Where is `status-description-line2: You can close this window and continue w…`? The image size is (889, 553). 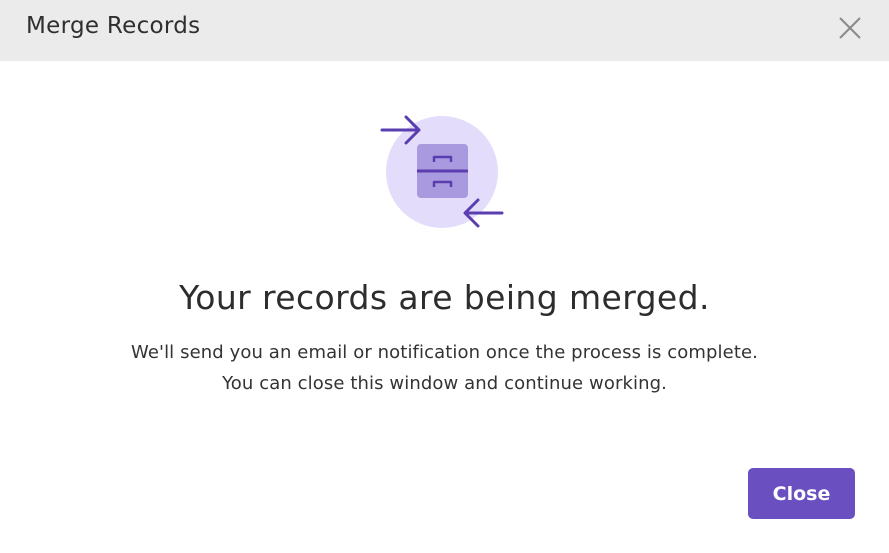 status-description-line2: You can close this window and continue w… is located at coordinates (444, 383).